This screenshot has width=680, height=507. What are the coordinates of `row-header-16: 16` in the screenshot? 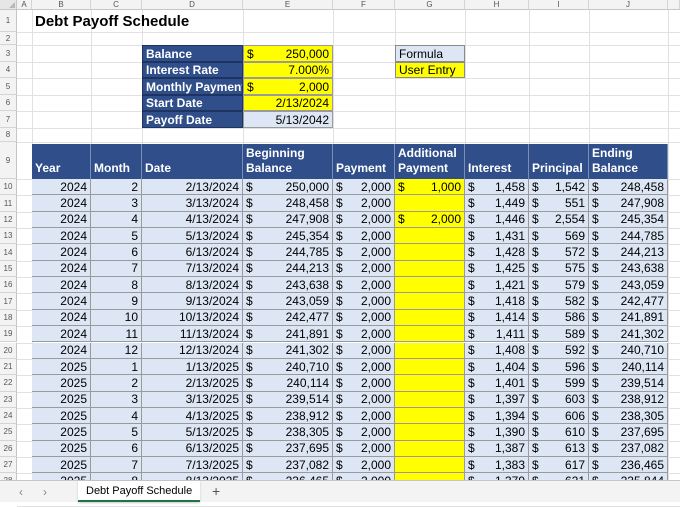 It's located at (8, 285).